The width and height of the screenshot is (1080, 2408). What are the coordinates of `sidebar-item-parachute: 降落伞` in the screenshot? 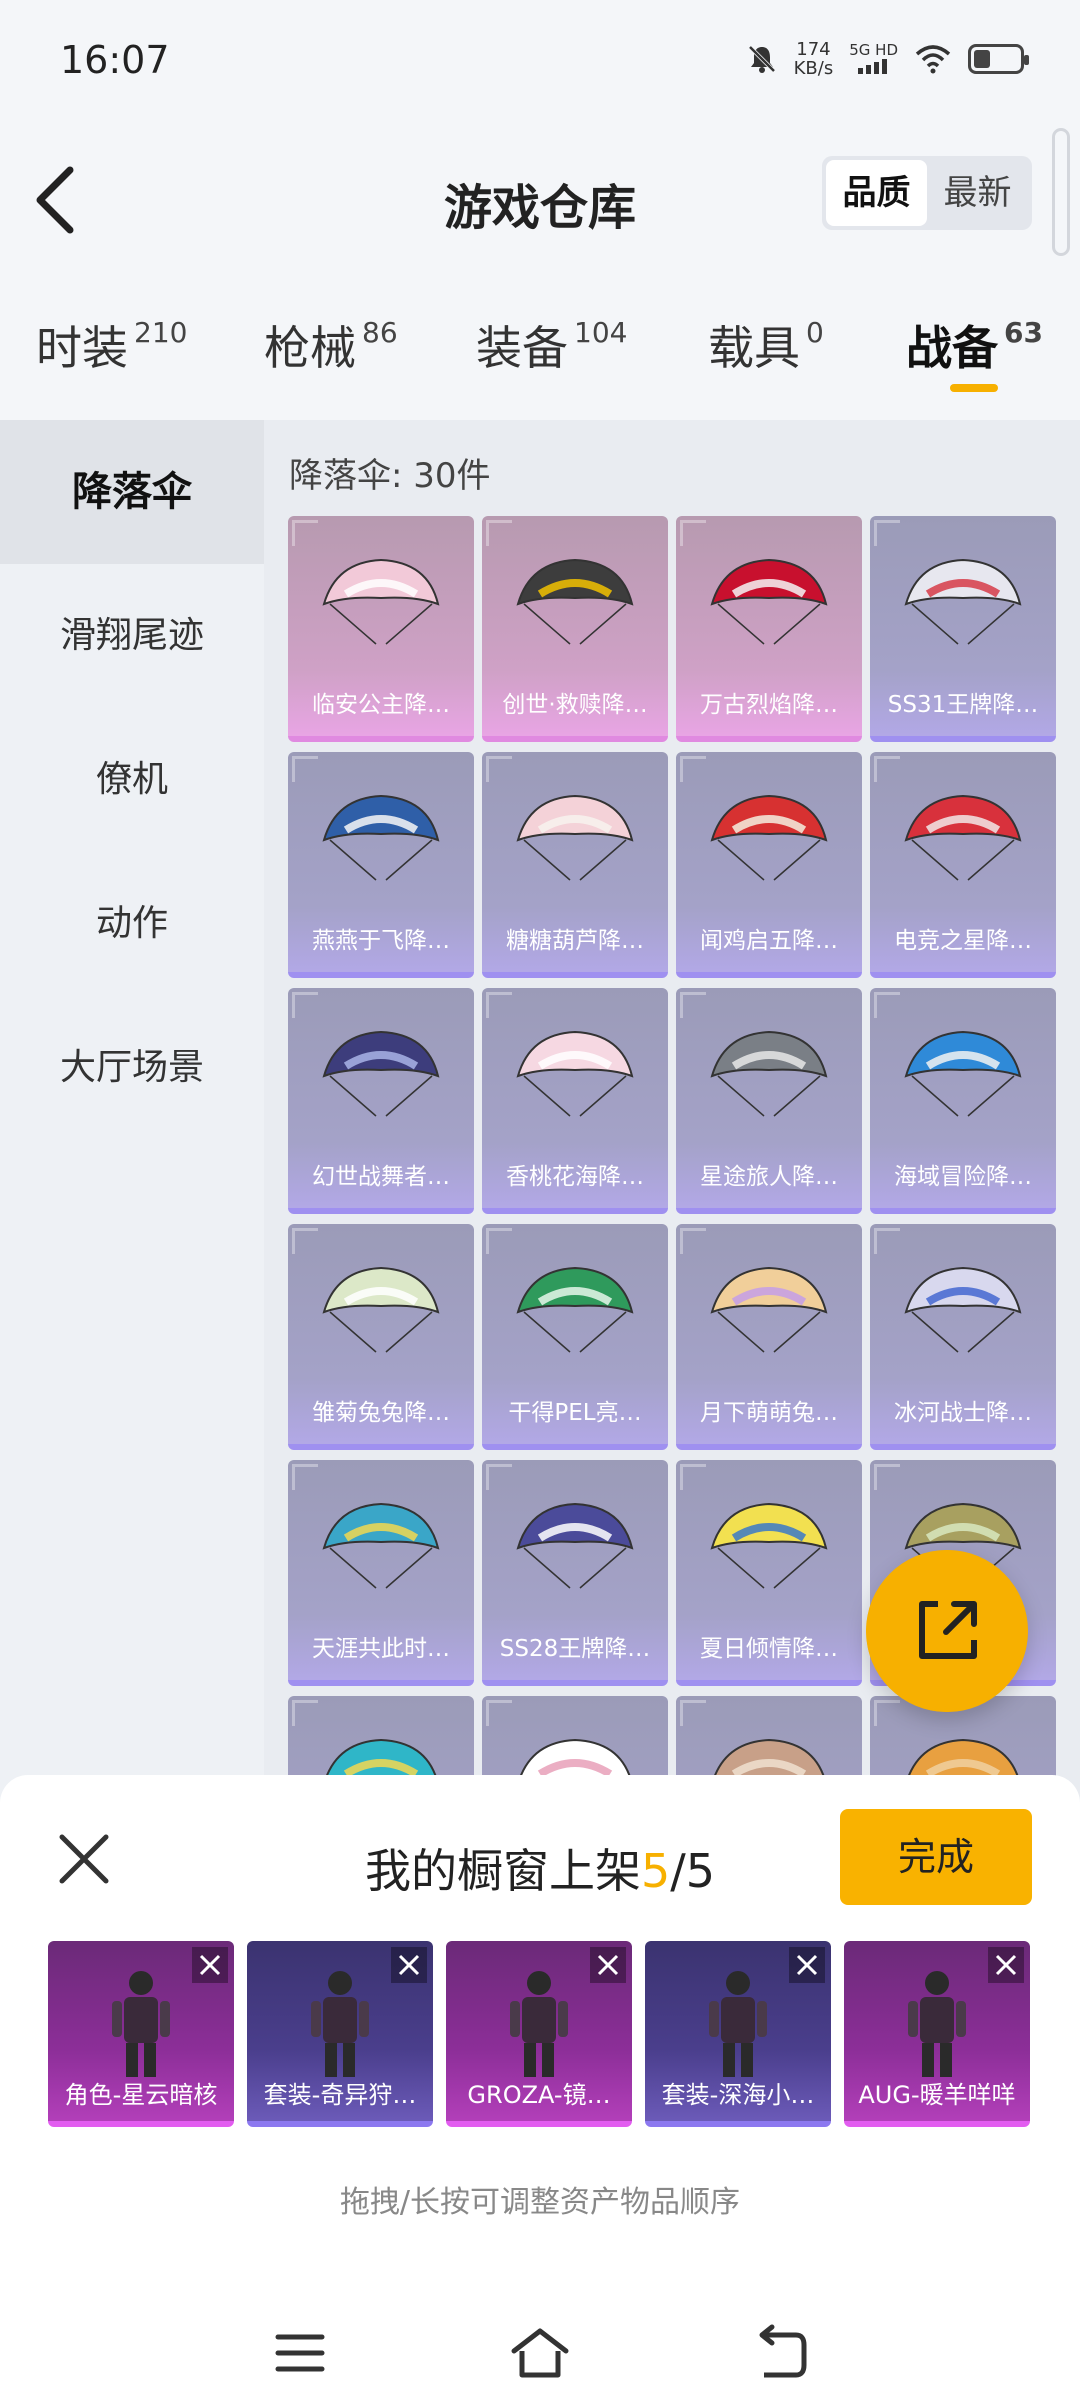 It's located at (132, 492).